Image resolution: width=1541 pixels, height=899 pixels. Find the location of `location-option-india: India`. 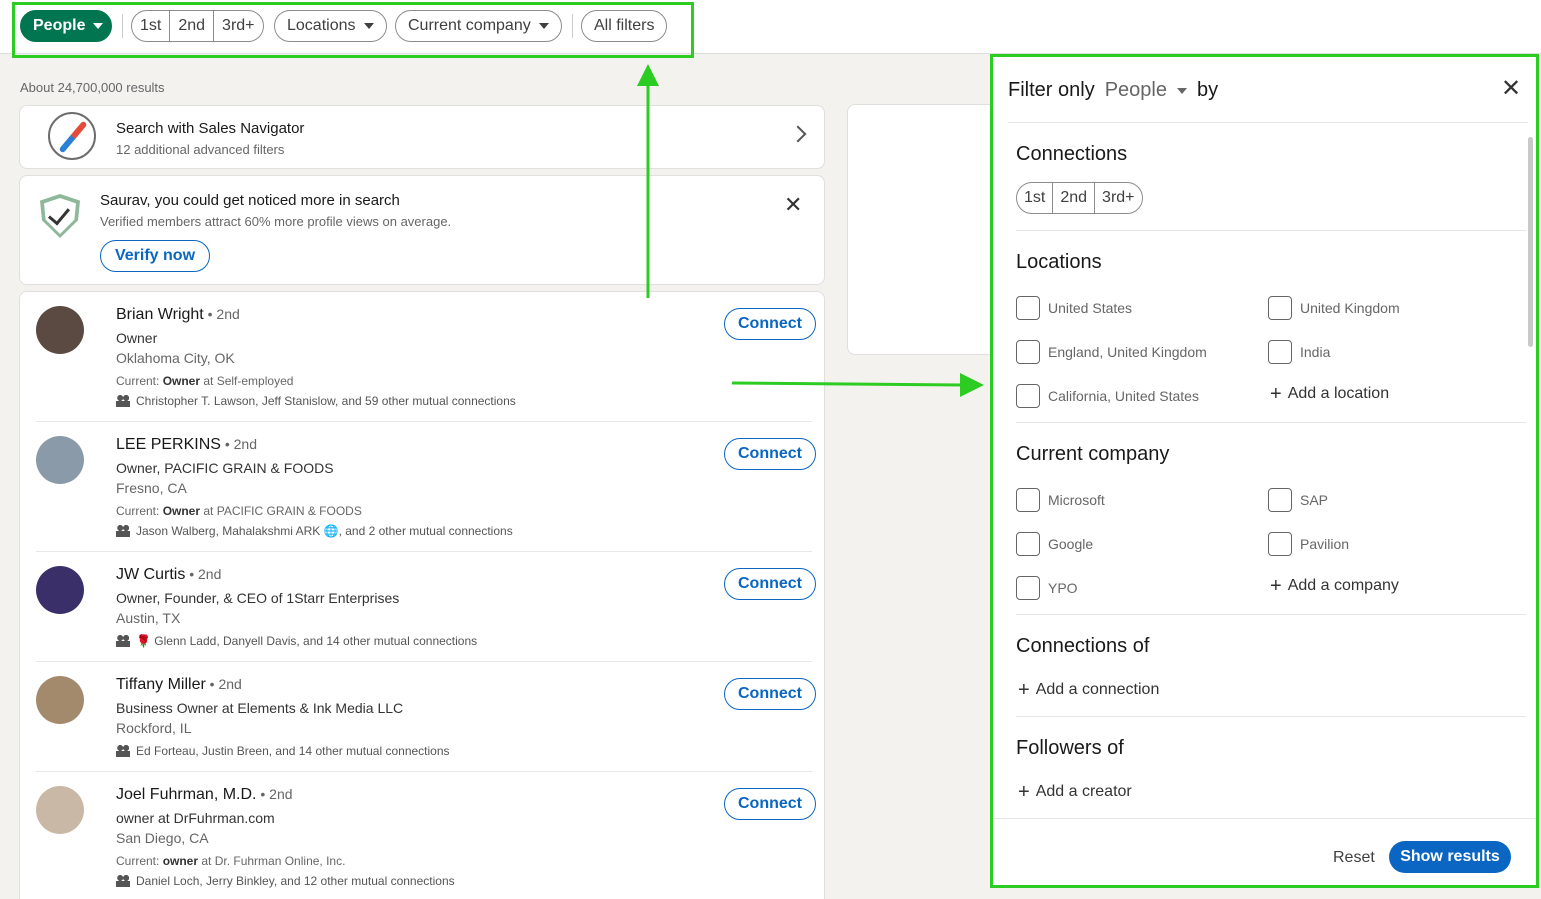

location-option-india: India is located at coordinates (1299, 352).